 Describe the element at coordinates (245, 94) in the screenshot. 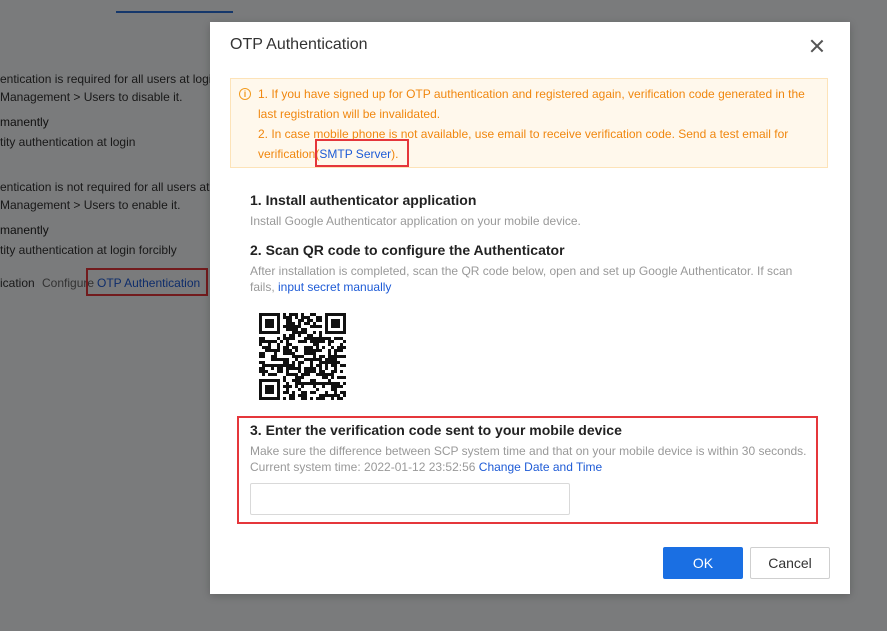

I see `info-icon: i` at that location.